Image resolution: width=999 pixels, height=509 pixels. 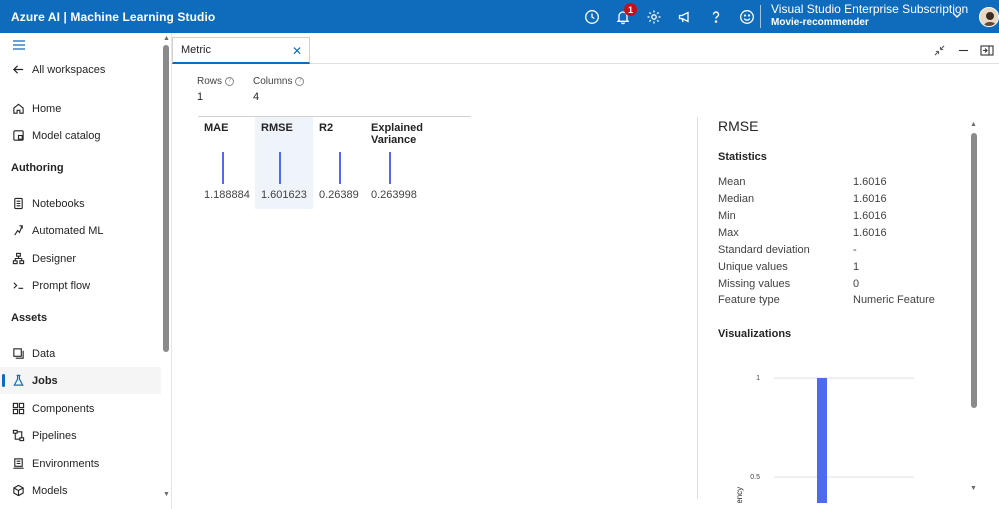 What do you see at coordinates (68, 230) in the screenshot?
I see `sidebar-item-label: Automated ML` at bounding box center [68, 230].